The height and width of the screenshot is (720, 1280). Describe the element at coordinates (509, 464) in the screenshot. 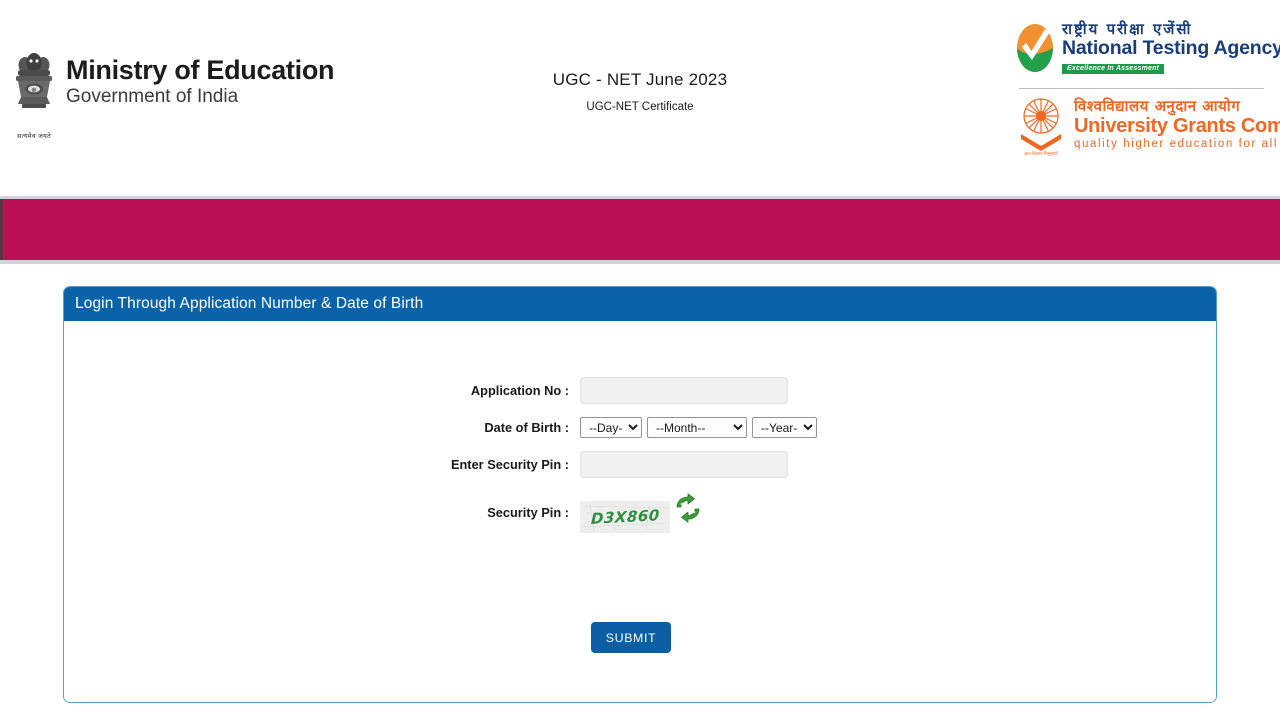

I see `enter-security-pin-label: Enter Security Pin :` at that location.